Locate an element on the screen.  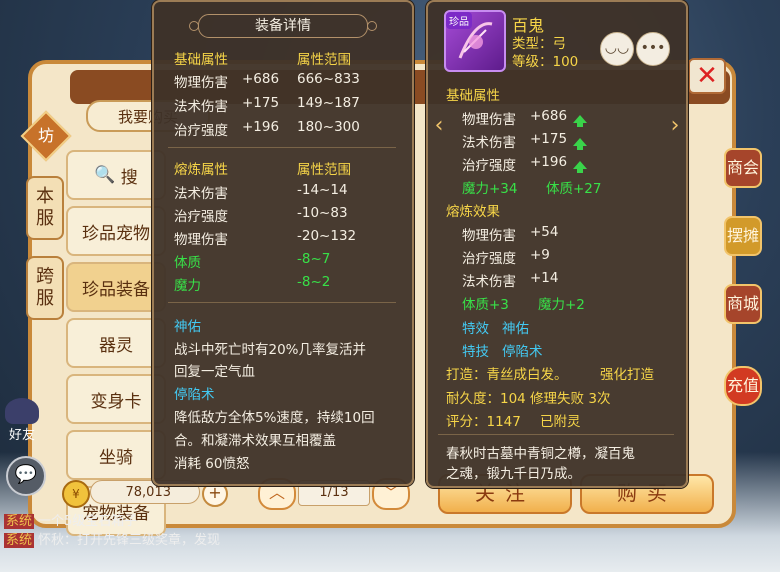
skill-description: 降低敌方全体5%速度，持续10回 is located at coordinates (274, 418).